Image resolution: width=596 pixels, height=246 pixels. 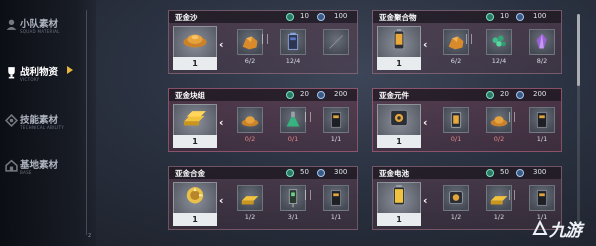 What do you see at coordinates (11, 120) in the screenshot?
I see `skill-icon` at bounding box center [11, 120].